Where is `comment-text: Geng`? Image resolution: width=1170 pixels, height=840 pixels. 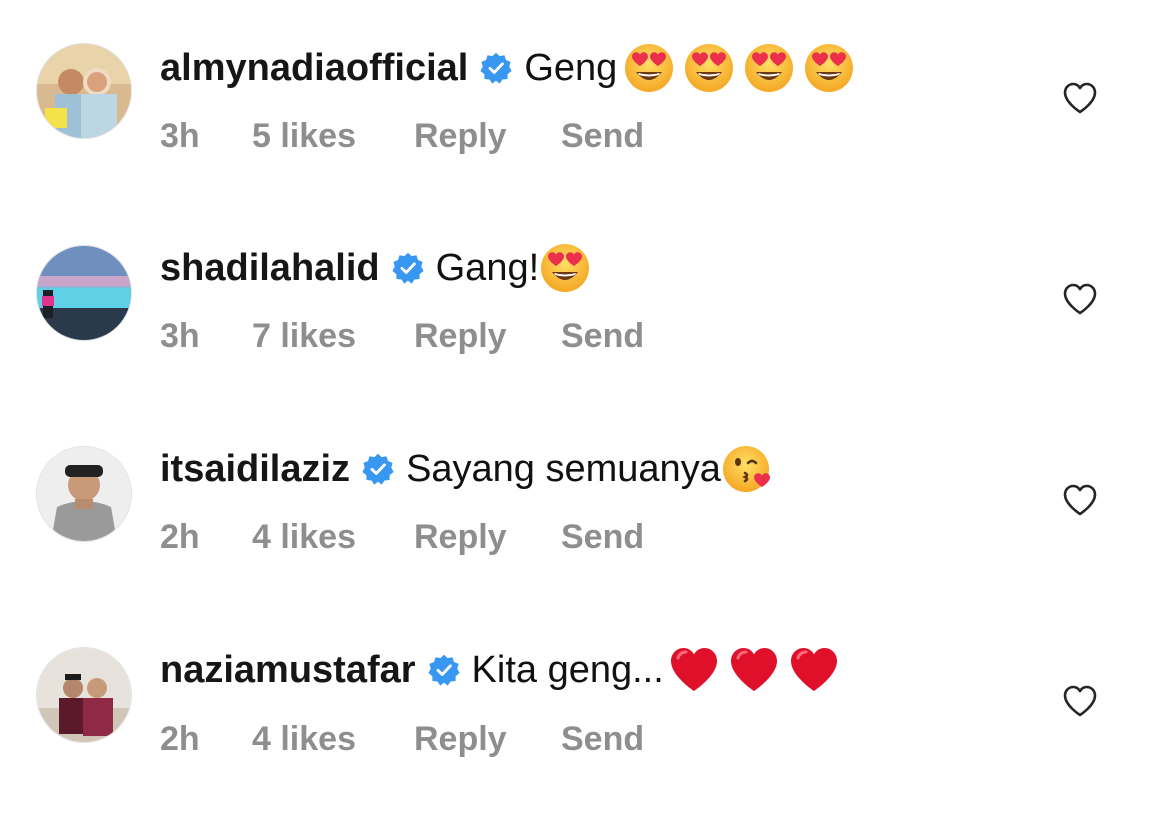 comment-text: Geng is located at coordinates (571, 67).